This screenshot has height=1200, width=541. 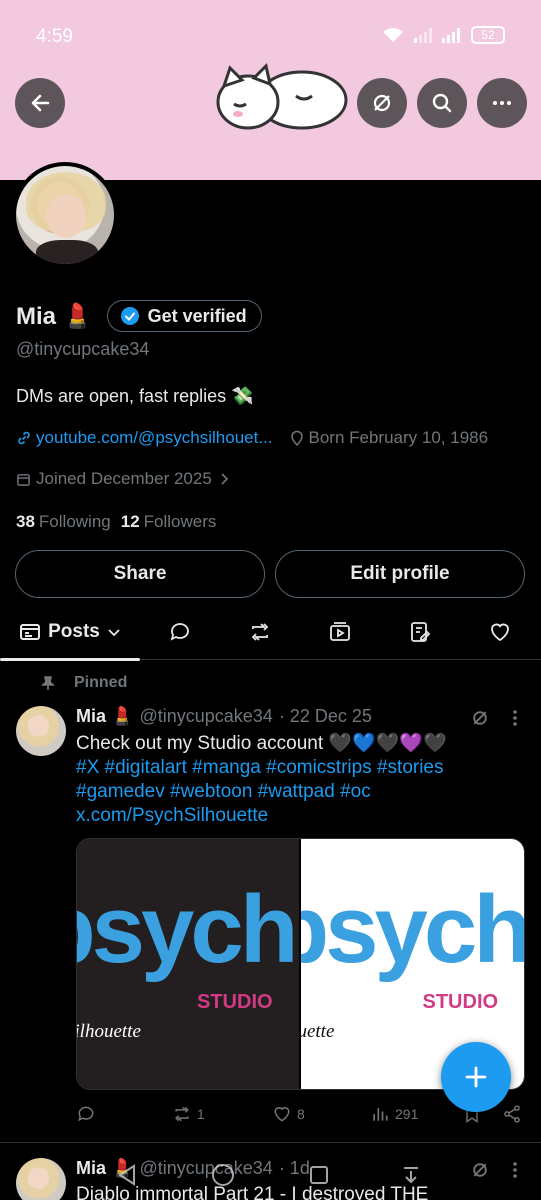 I want to click on reply-button, so click(x=88, y=1114).